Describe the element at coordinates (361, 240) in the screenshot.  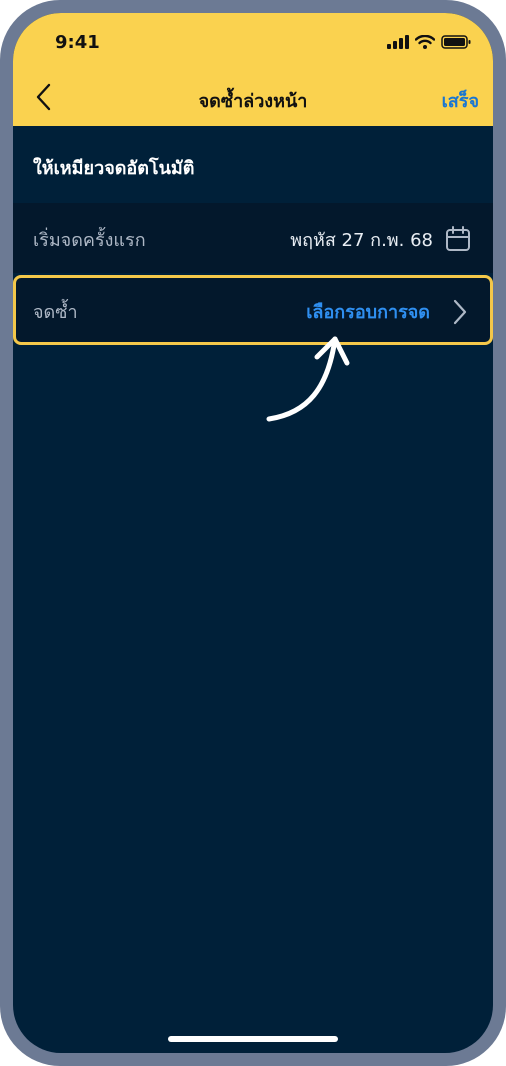
I see `start-date-value: พฤหัส 27 ก.พ. 68` at that location.